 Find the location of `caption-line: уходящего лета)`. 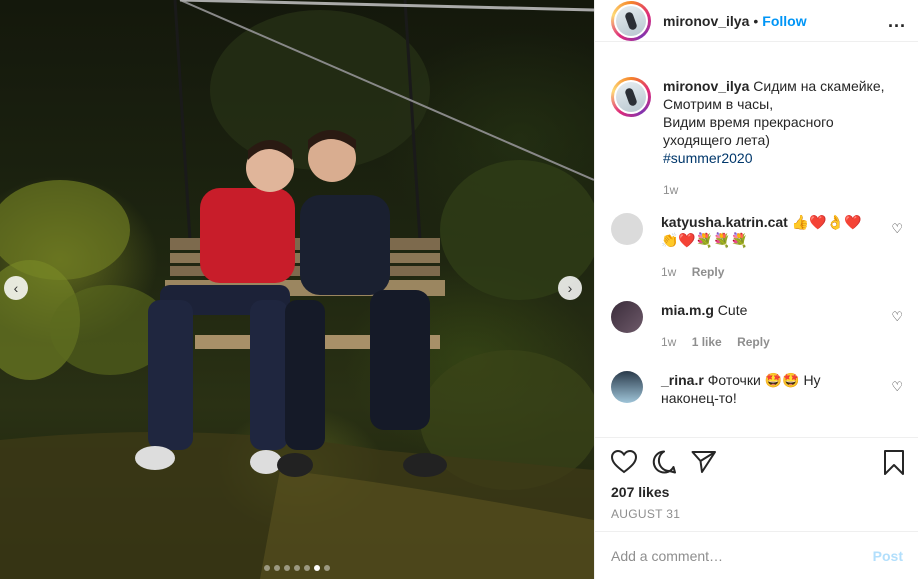

caption-line: уходящего лета) is located at coordinates (716, 140).